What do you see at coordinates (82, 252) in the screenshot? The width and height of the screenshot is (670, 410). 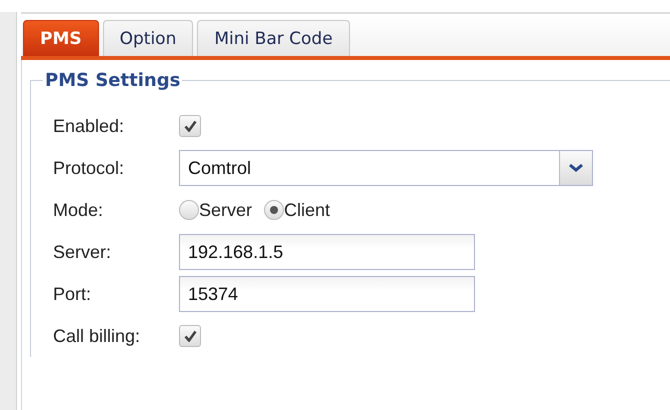 I see `field-label: Server:` at bounding box center [82, 252].